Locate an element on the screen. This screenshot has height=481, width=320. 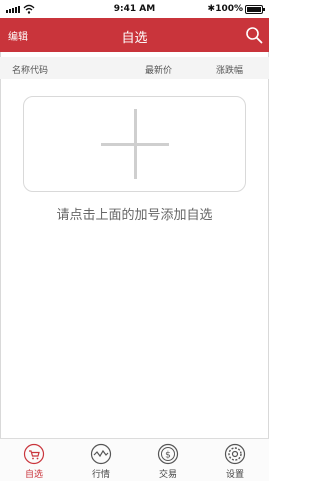
plus-icon-vertical is located at coordinates (135, 144).